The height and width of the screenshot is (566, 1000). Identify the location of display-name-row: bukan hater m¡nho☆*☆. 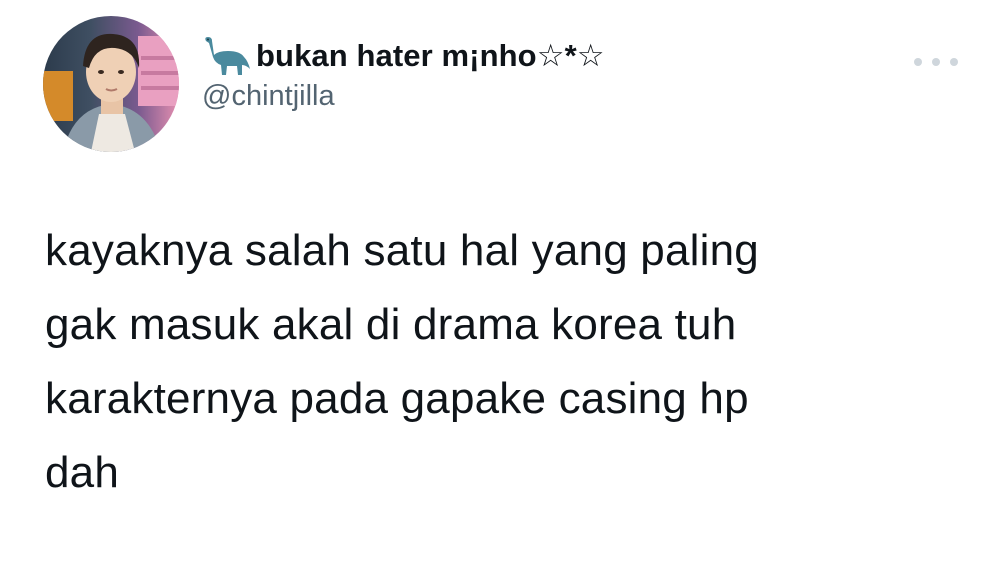
(403, 56).